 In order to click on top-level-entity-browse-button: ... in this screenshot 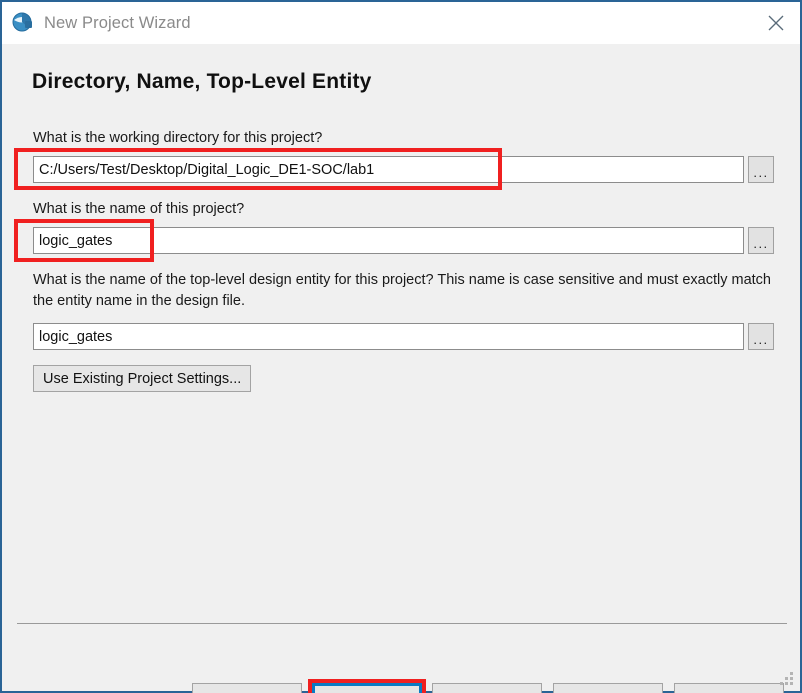, I will do `click(761, 336)`.